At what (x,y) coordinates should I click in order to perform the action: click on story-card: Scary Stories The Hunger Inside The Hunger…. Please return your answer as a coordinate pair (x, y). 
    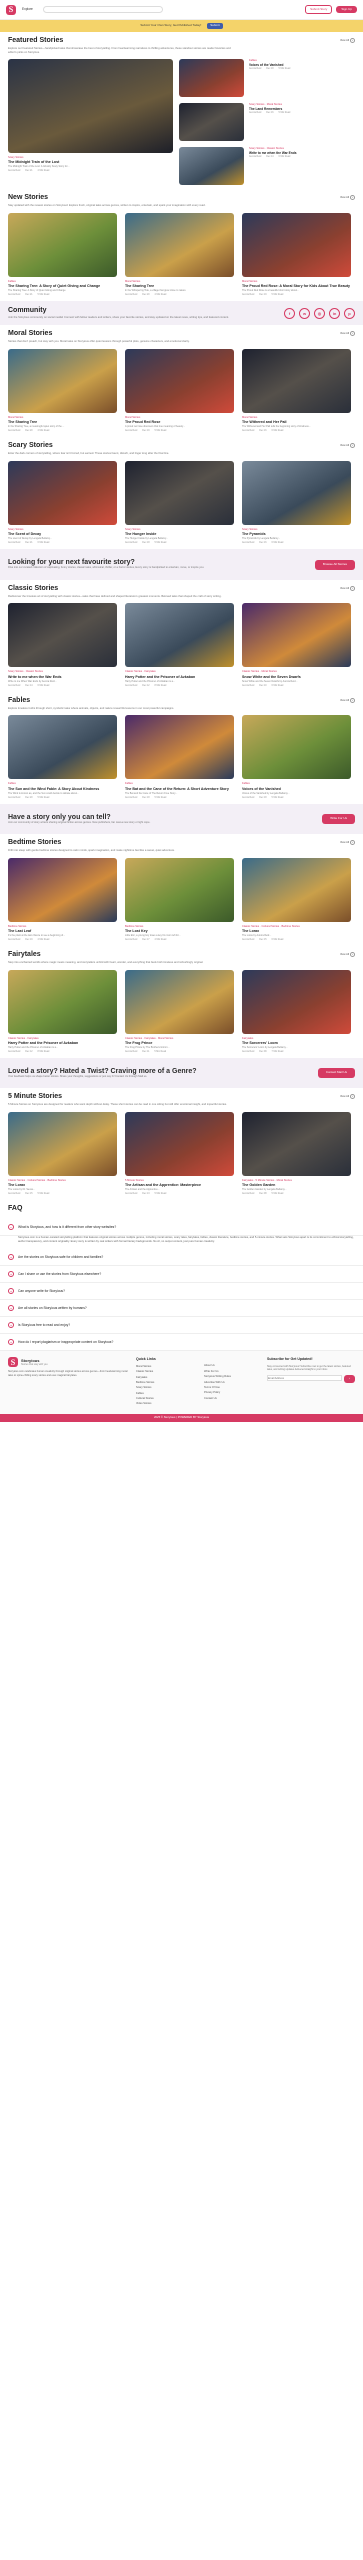
    Looking at the image, I should click on (179, 502).